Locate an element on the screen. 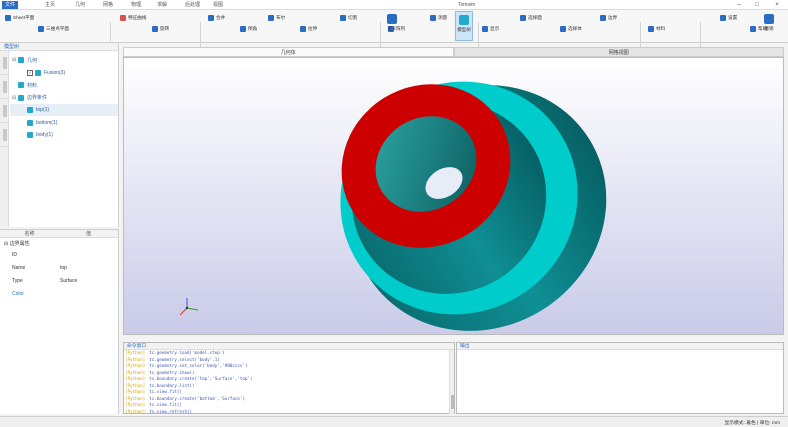 Image resolution: width=788 pixels, height=427 pixels. ribbon-big-button-label: 模型树 is located at coordinates (464, 29).